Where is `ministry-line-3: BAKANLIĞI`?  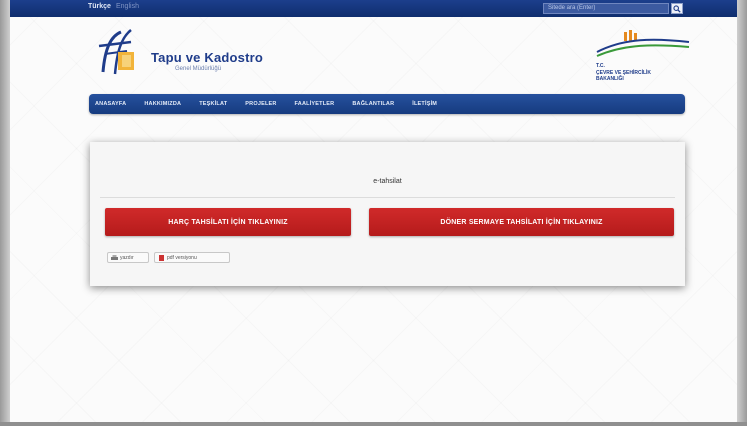 ministry-line-3: BAKANLIĞI is located at coordinates (610, 79).